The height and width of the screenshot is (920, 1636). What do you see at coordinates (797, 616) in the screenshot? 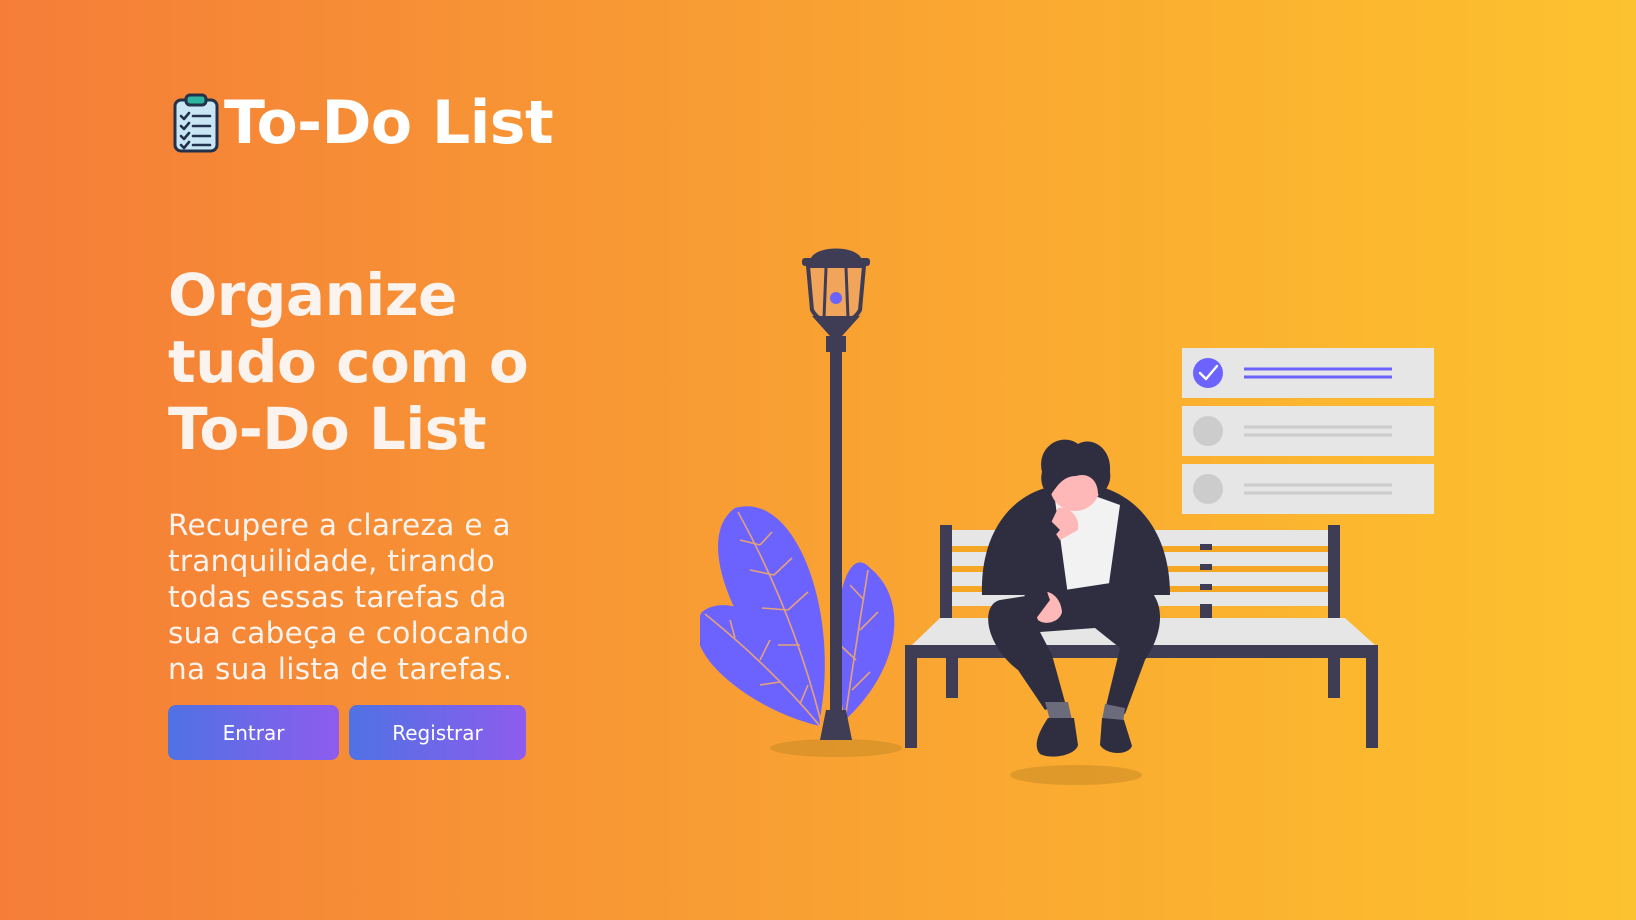
I see `plant-leaves` at bounding box center [797, 616].